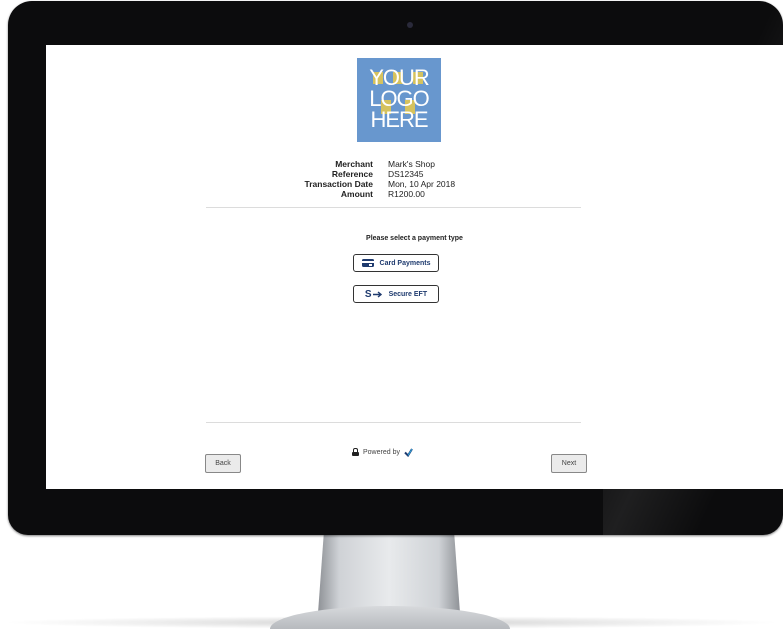  I want to click on card-payments-label: Card Payments, so click(405, 263).